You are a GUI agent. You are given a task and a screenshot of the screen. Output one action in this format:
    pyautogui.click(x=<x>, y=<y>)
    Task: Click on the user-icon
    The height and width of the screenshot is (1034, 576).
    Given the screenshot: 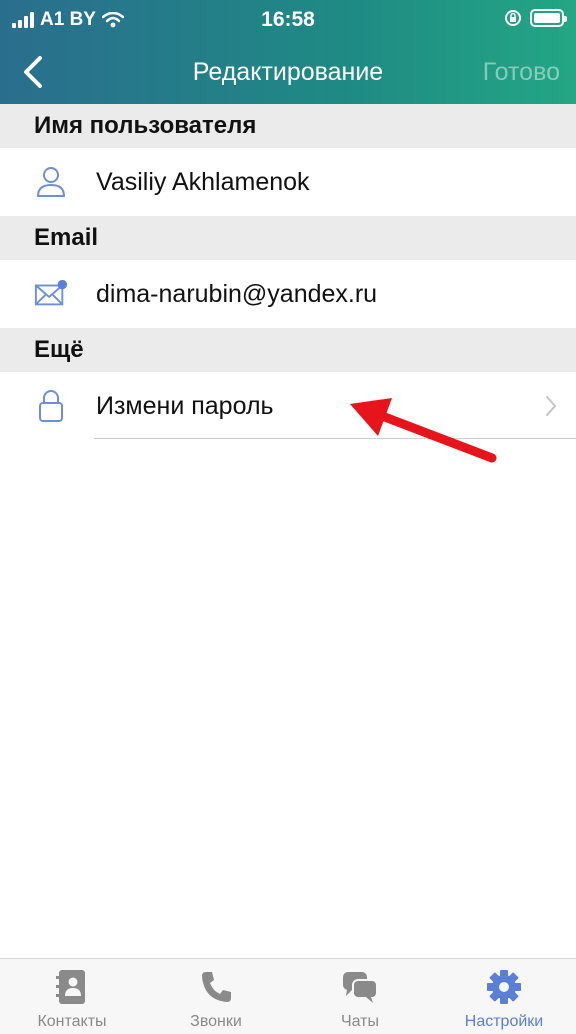 What is the action you would take?
    pyautogui.click(x=51, y=182)
    